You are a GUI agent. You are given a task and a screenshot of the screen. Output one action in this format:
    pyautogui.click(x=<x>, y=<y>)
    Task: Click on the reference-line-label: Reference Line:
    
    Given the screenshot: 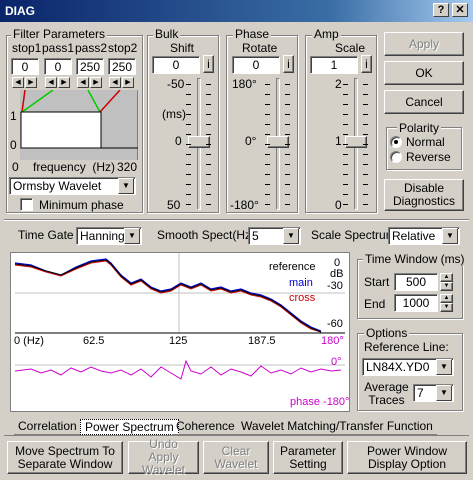 What is the action you would take?
    pyautogui.click(x=406, y=347)
    